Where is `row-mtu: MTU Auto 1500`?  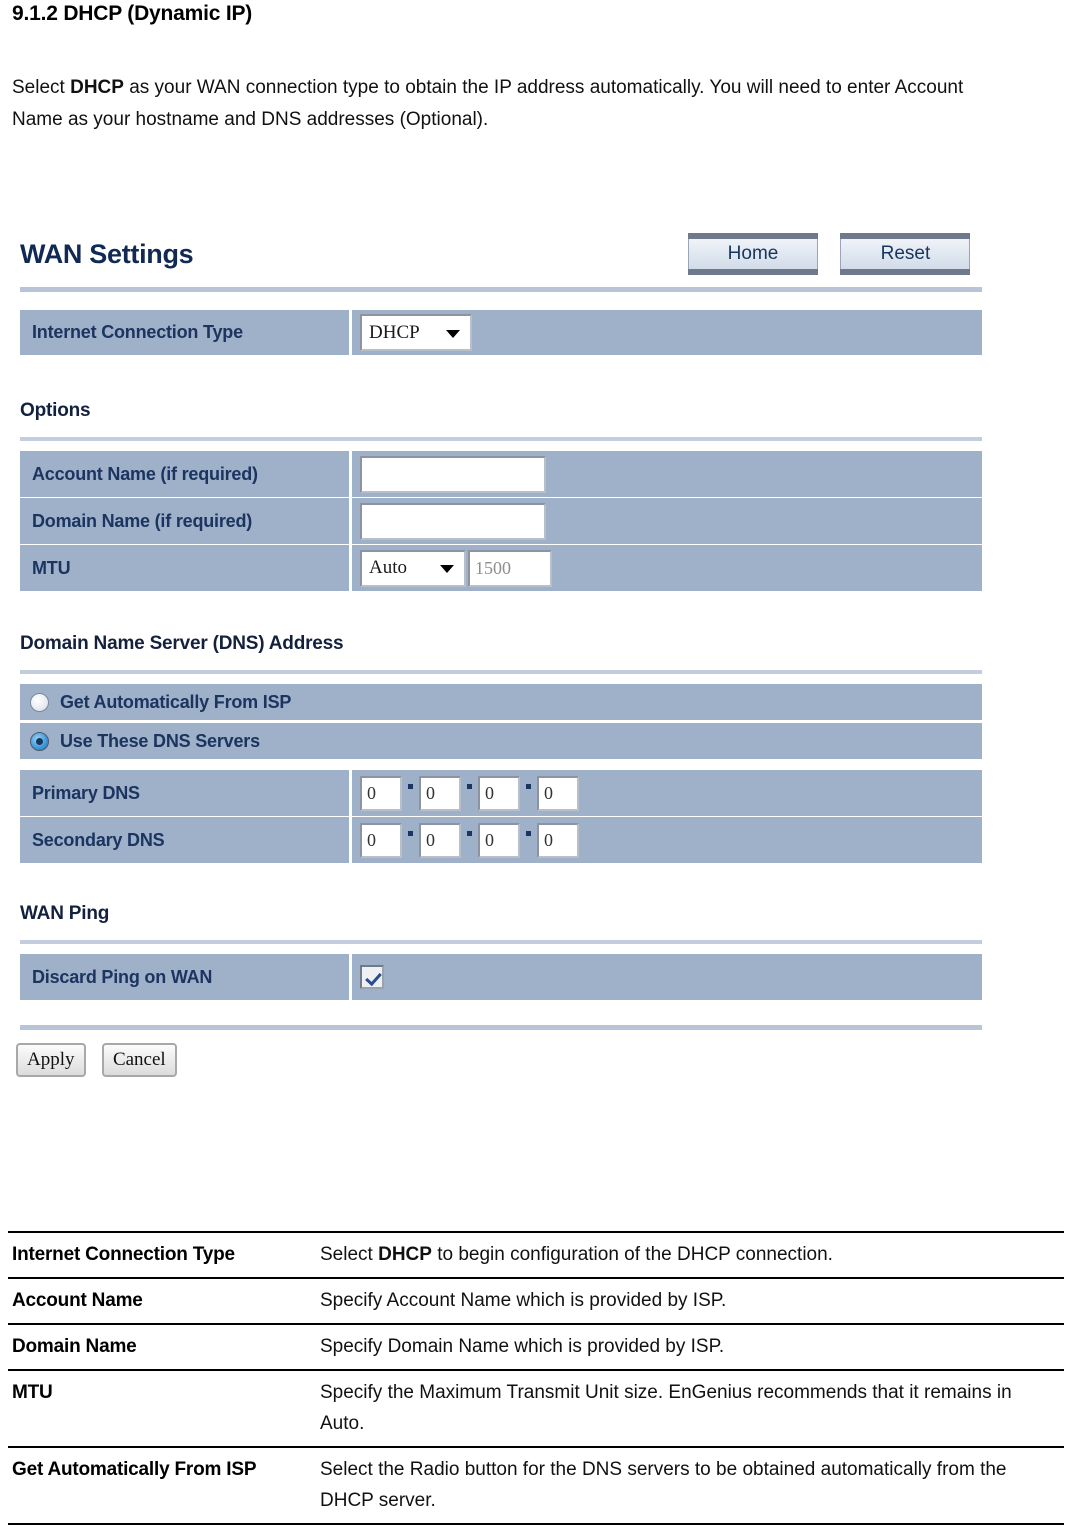 row-mtu: MTU Auto 1500 is located at coordinates (501, 568).